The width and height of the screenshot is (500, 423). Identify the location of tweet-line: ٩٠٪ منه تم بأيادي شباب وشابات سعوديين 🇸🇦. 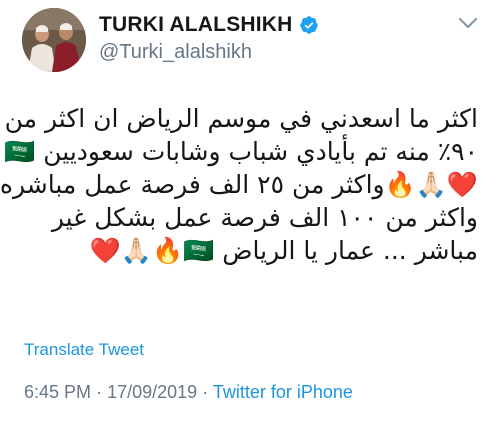
(241, 151).